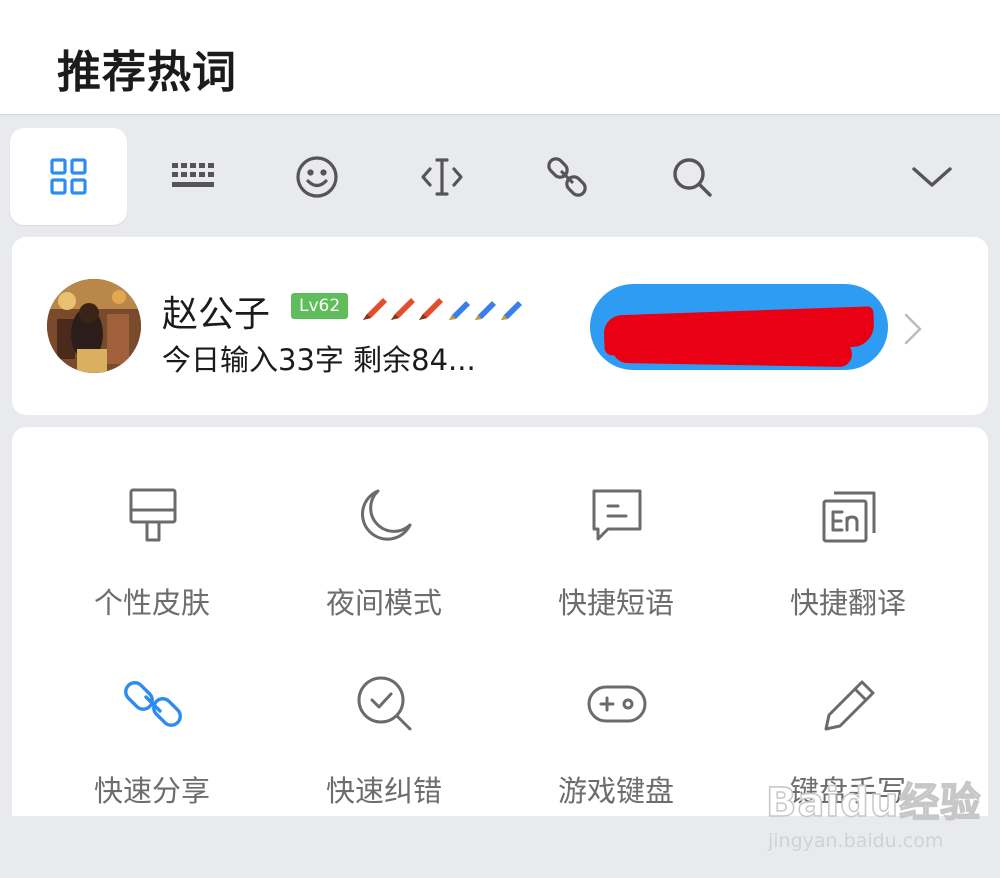 Image resolution: width=1000 pixels, height=878 pixels. I want to click on level-brushes-icon, so click(442, 309).